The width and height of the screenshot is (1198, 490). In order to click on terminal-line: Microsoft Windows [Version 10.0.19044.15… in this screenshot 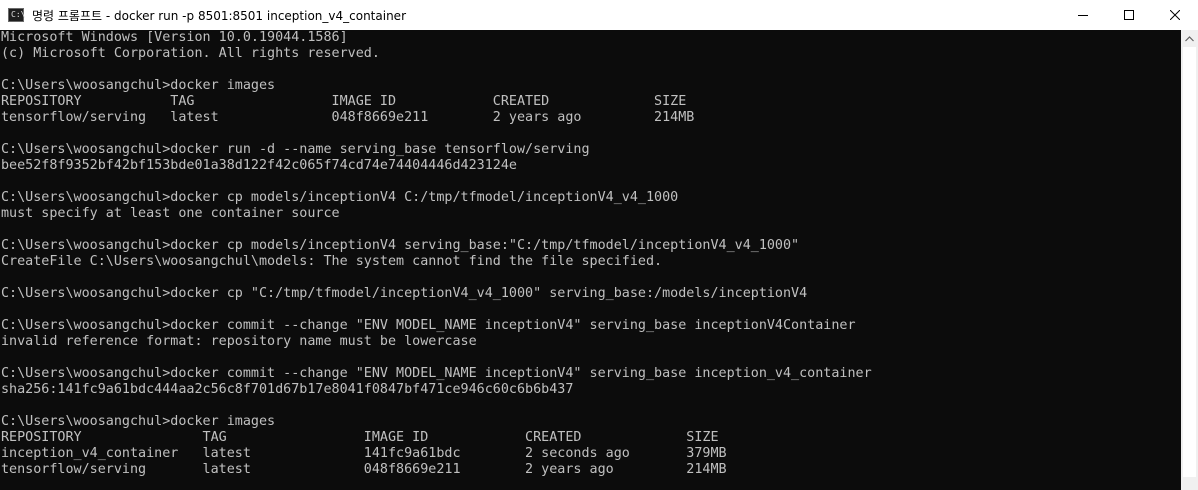, I will do `click(174, 37)`.